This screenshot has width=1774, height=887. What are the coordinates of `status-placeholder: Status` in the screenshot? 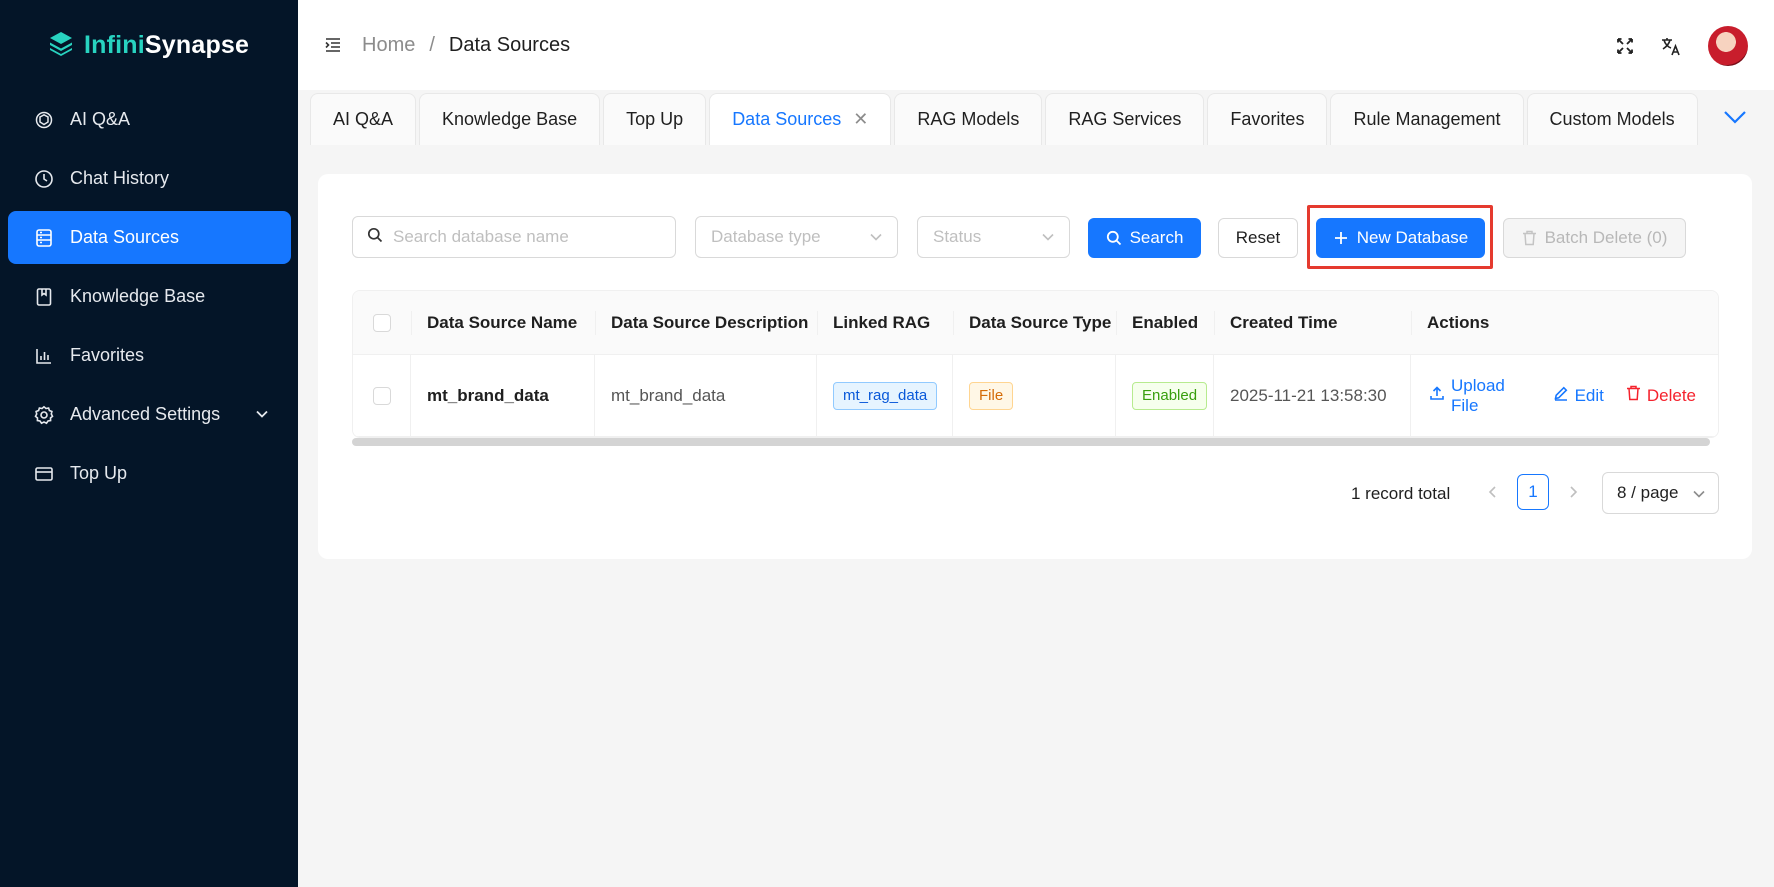 It's located at (957, 236).